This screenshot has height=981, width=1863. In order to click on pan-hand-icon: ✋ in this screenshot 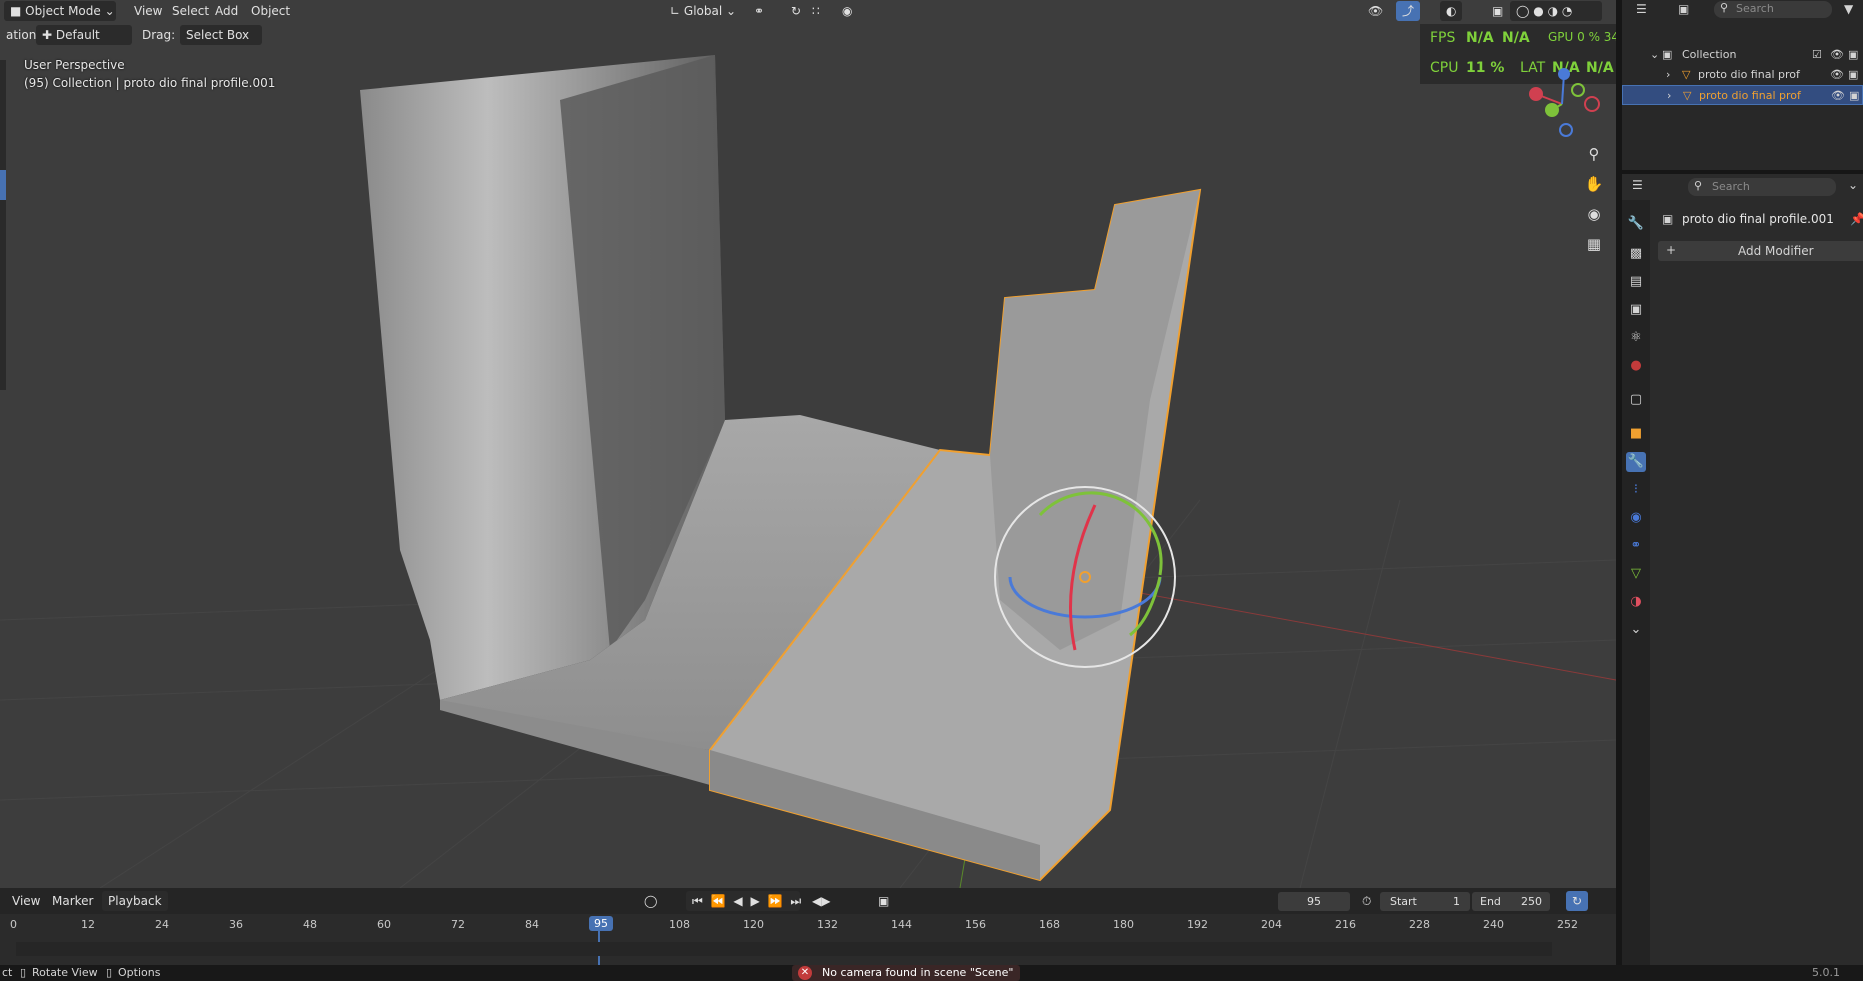, I will do `click(1594, 184)`.